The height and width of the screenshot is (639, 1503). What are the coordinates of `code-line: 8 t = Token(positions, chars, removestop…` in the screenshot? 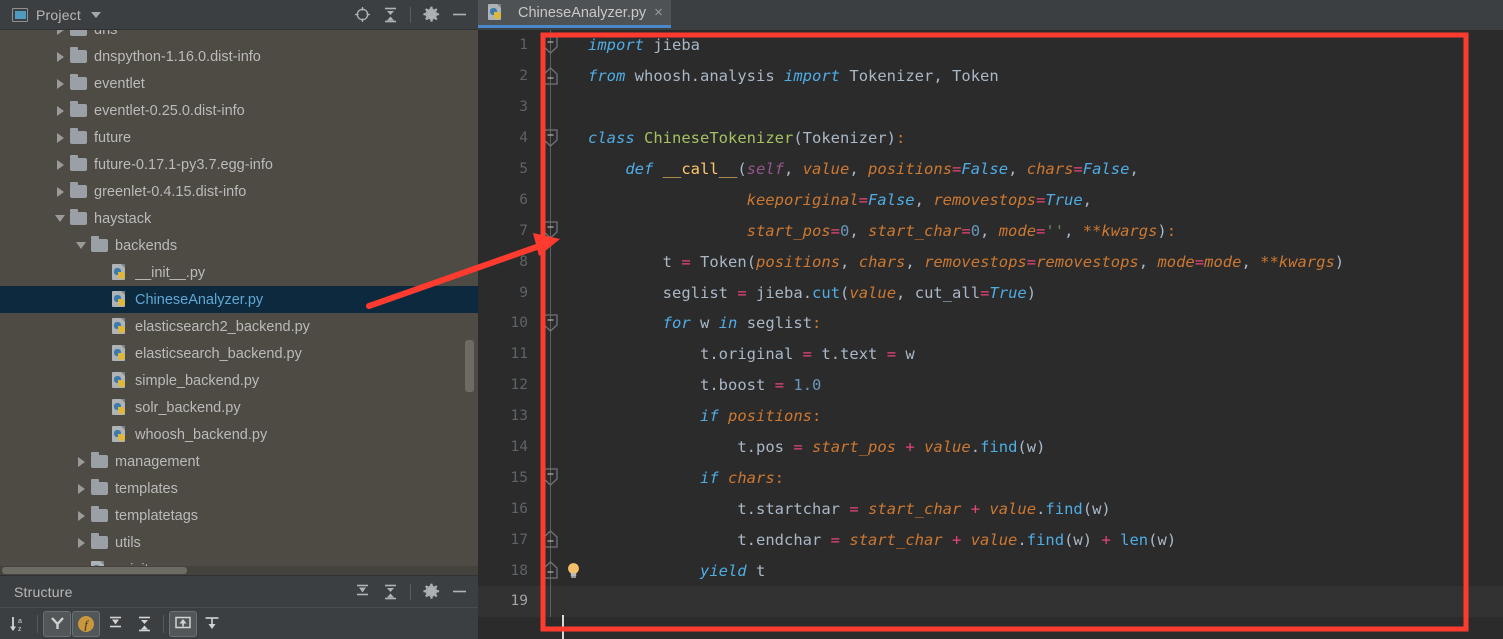 It's located at (990, 262).